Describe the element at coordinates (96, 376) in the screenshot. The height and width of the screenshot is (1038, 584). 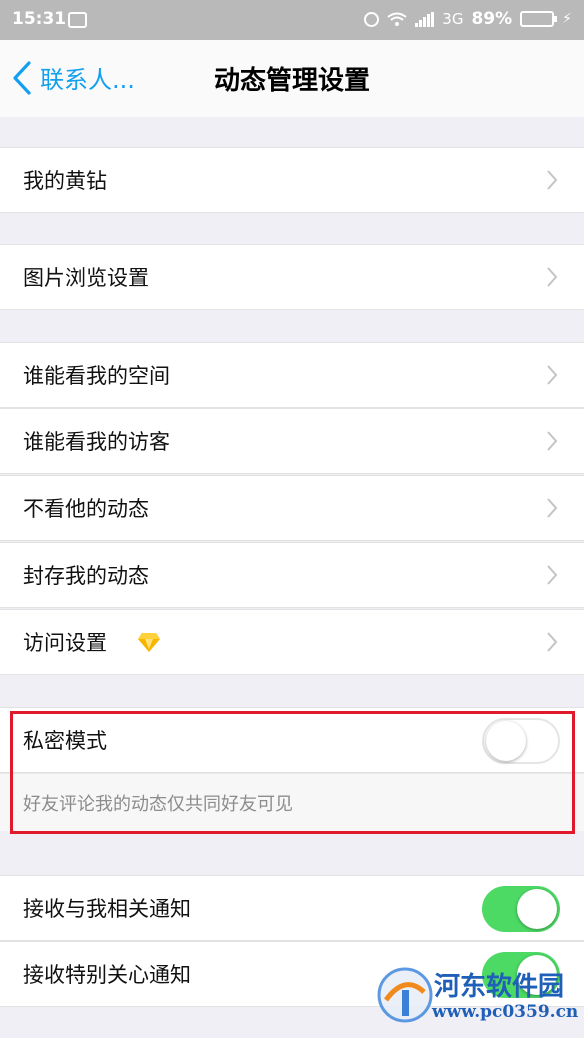
I see `row-label: 谁能看我的空间` at that location.